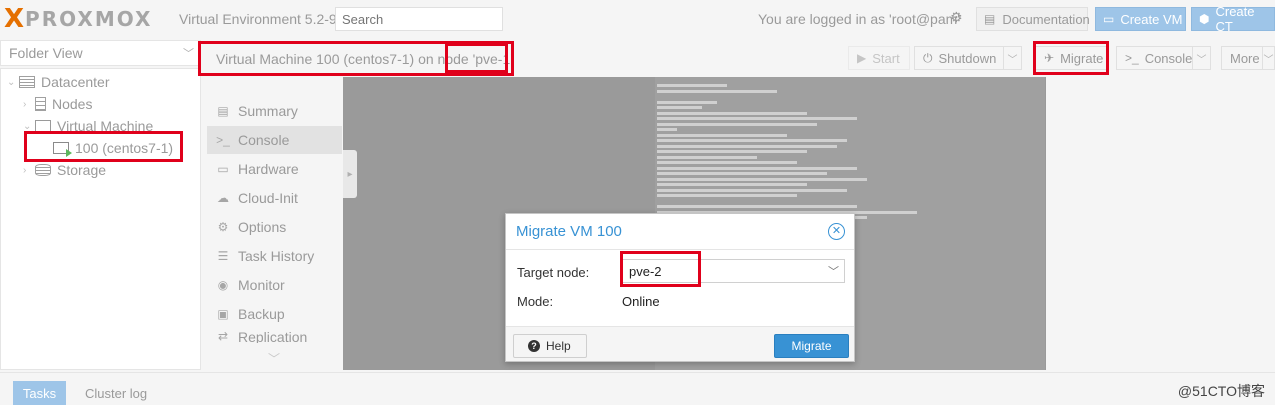 The image size is (1275, 405). I want to click on tab-cluster-log: Cluster log, so click(116, 393).